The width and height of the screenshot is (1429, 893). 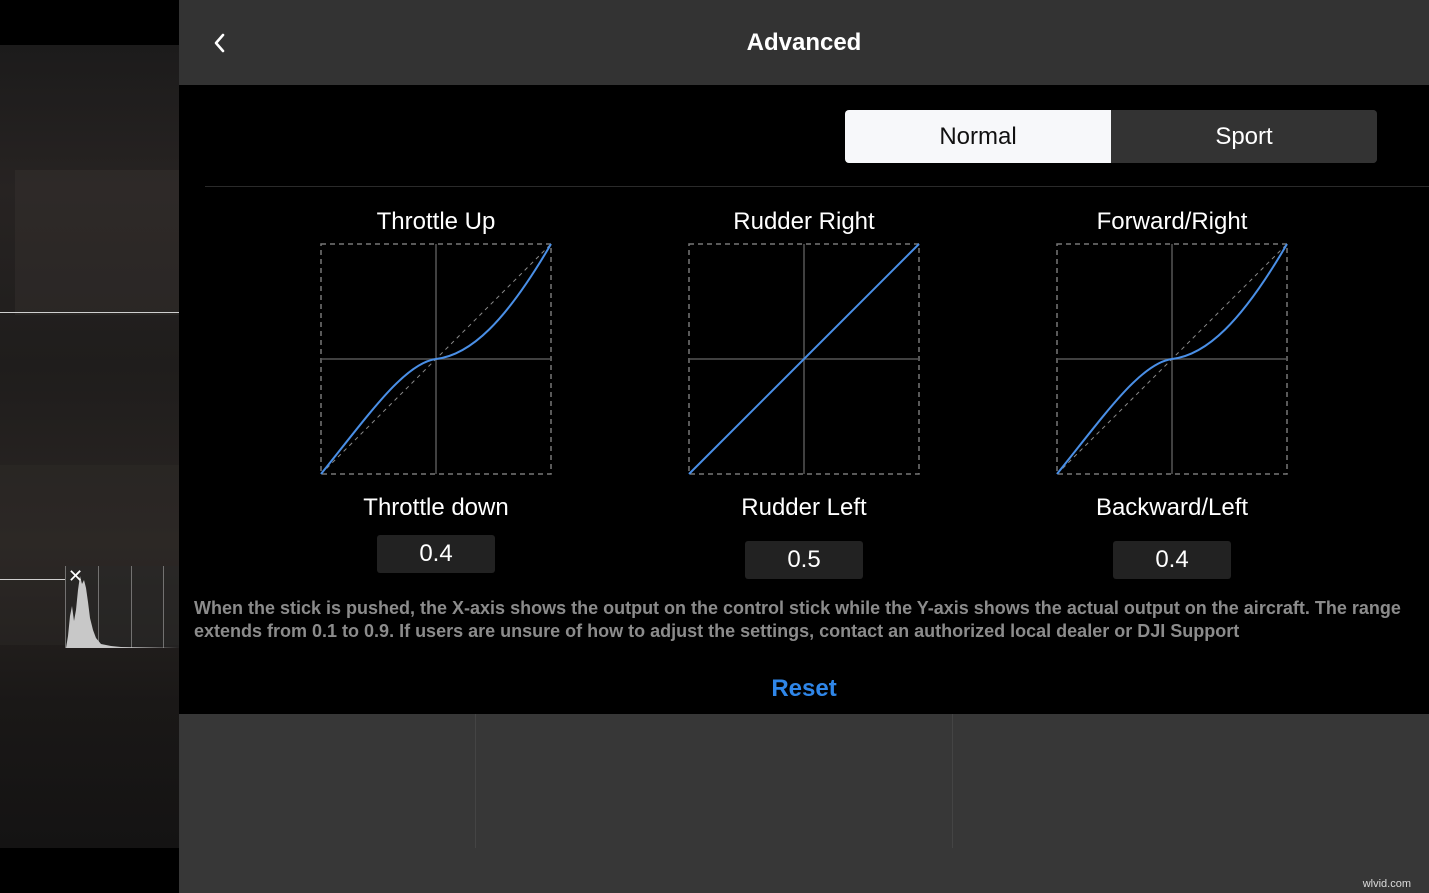 What do you see at coordinates (1172, 507) in the screenshot?
I see `curve-bottom-label: Backward/Left` at bounding box center [1172, 507].